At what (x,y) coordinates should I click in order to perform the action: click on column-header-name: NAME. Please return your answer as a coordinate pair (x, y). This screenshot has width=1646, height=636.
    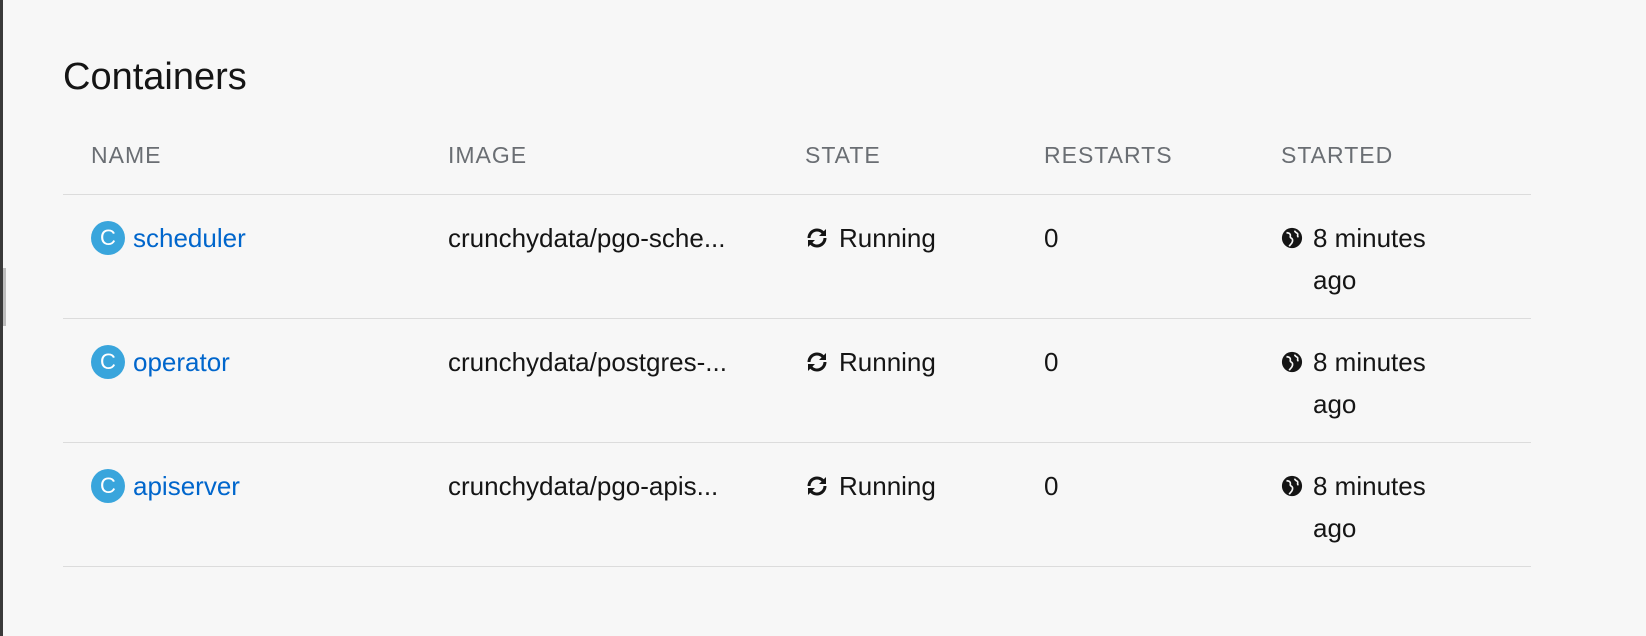
    Looking at the image, I should click on (126, 155).